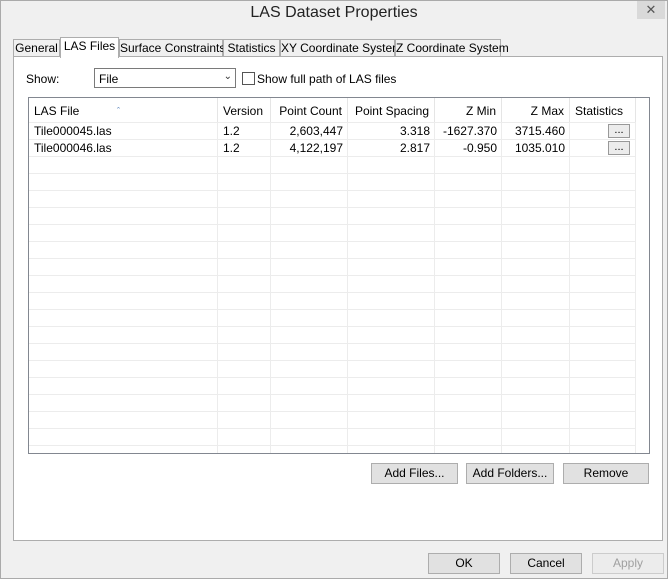  What do you see at coordinates (73, 131) in the screenshot?
I see `cell-las-file: Tile000045.las` at bounding box center [73, 131].